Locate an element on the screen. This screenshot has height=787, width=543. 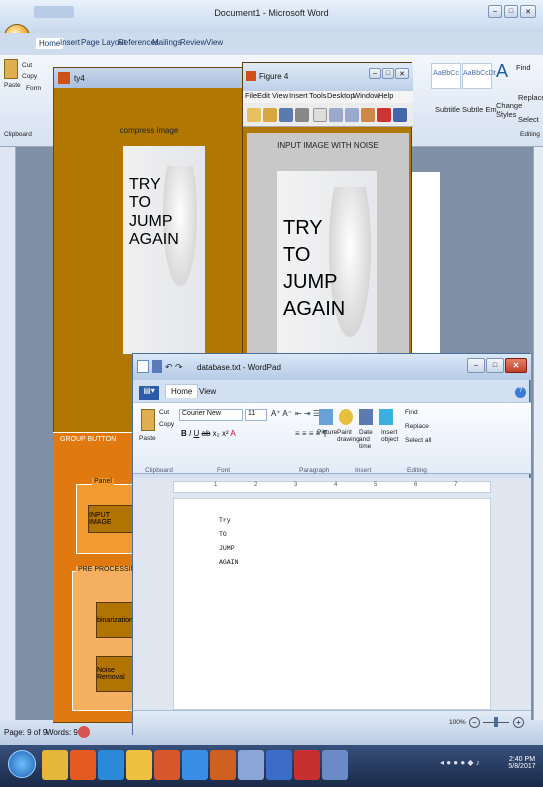
select-label: Select is located at coordinates (528, 119).